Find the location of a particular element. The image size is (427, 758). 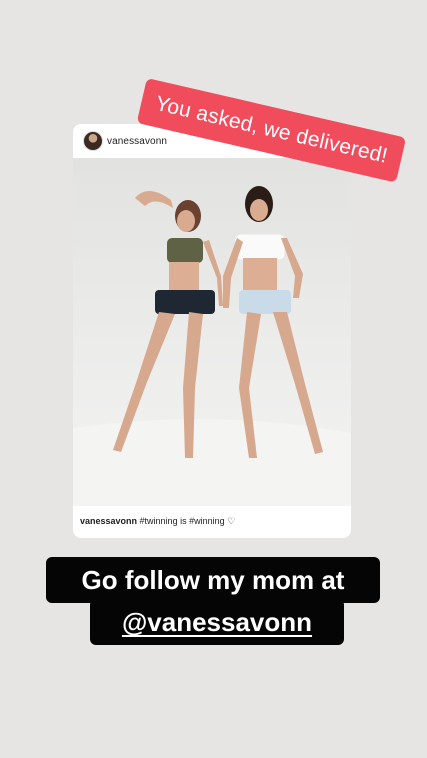

story-text-line1: Go follow my mom at is located at coordinates (213, 580).